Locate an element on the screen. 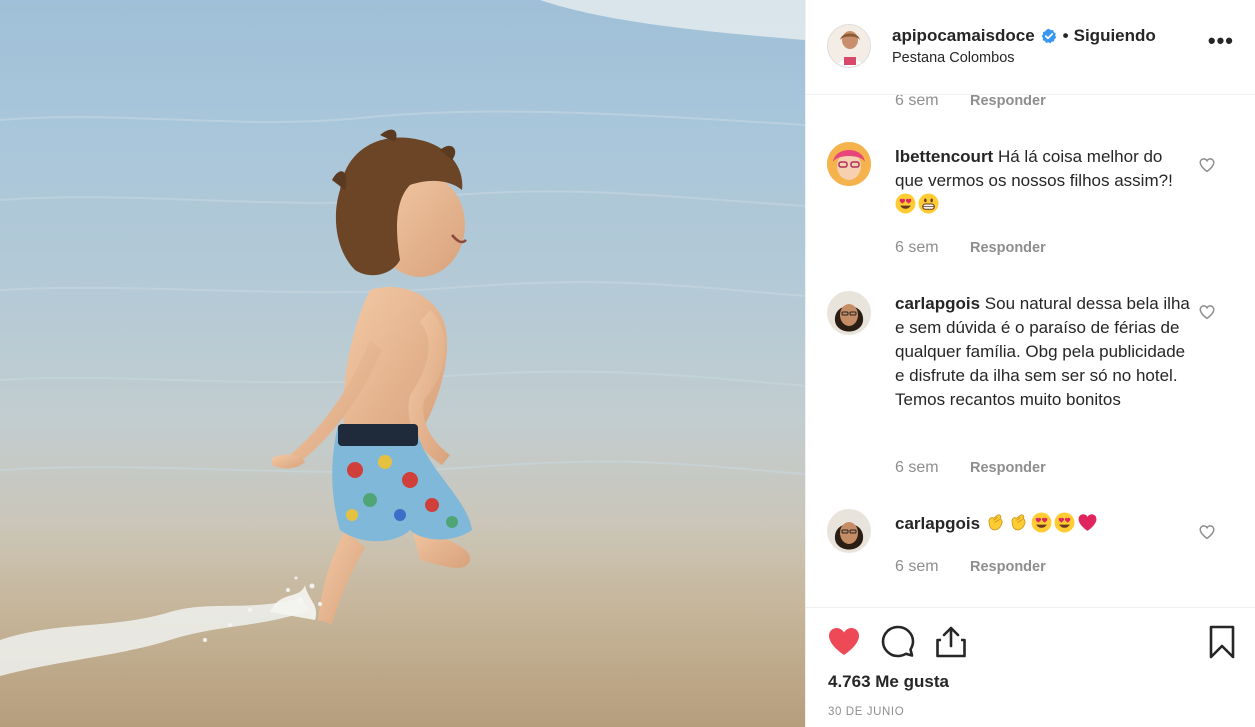 Image resolution: width=1255 pixels, height=727 pixels. header-line: apipocamaisdoce • Siguiendo is located at coordinates (1024, 36).